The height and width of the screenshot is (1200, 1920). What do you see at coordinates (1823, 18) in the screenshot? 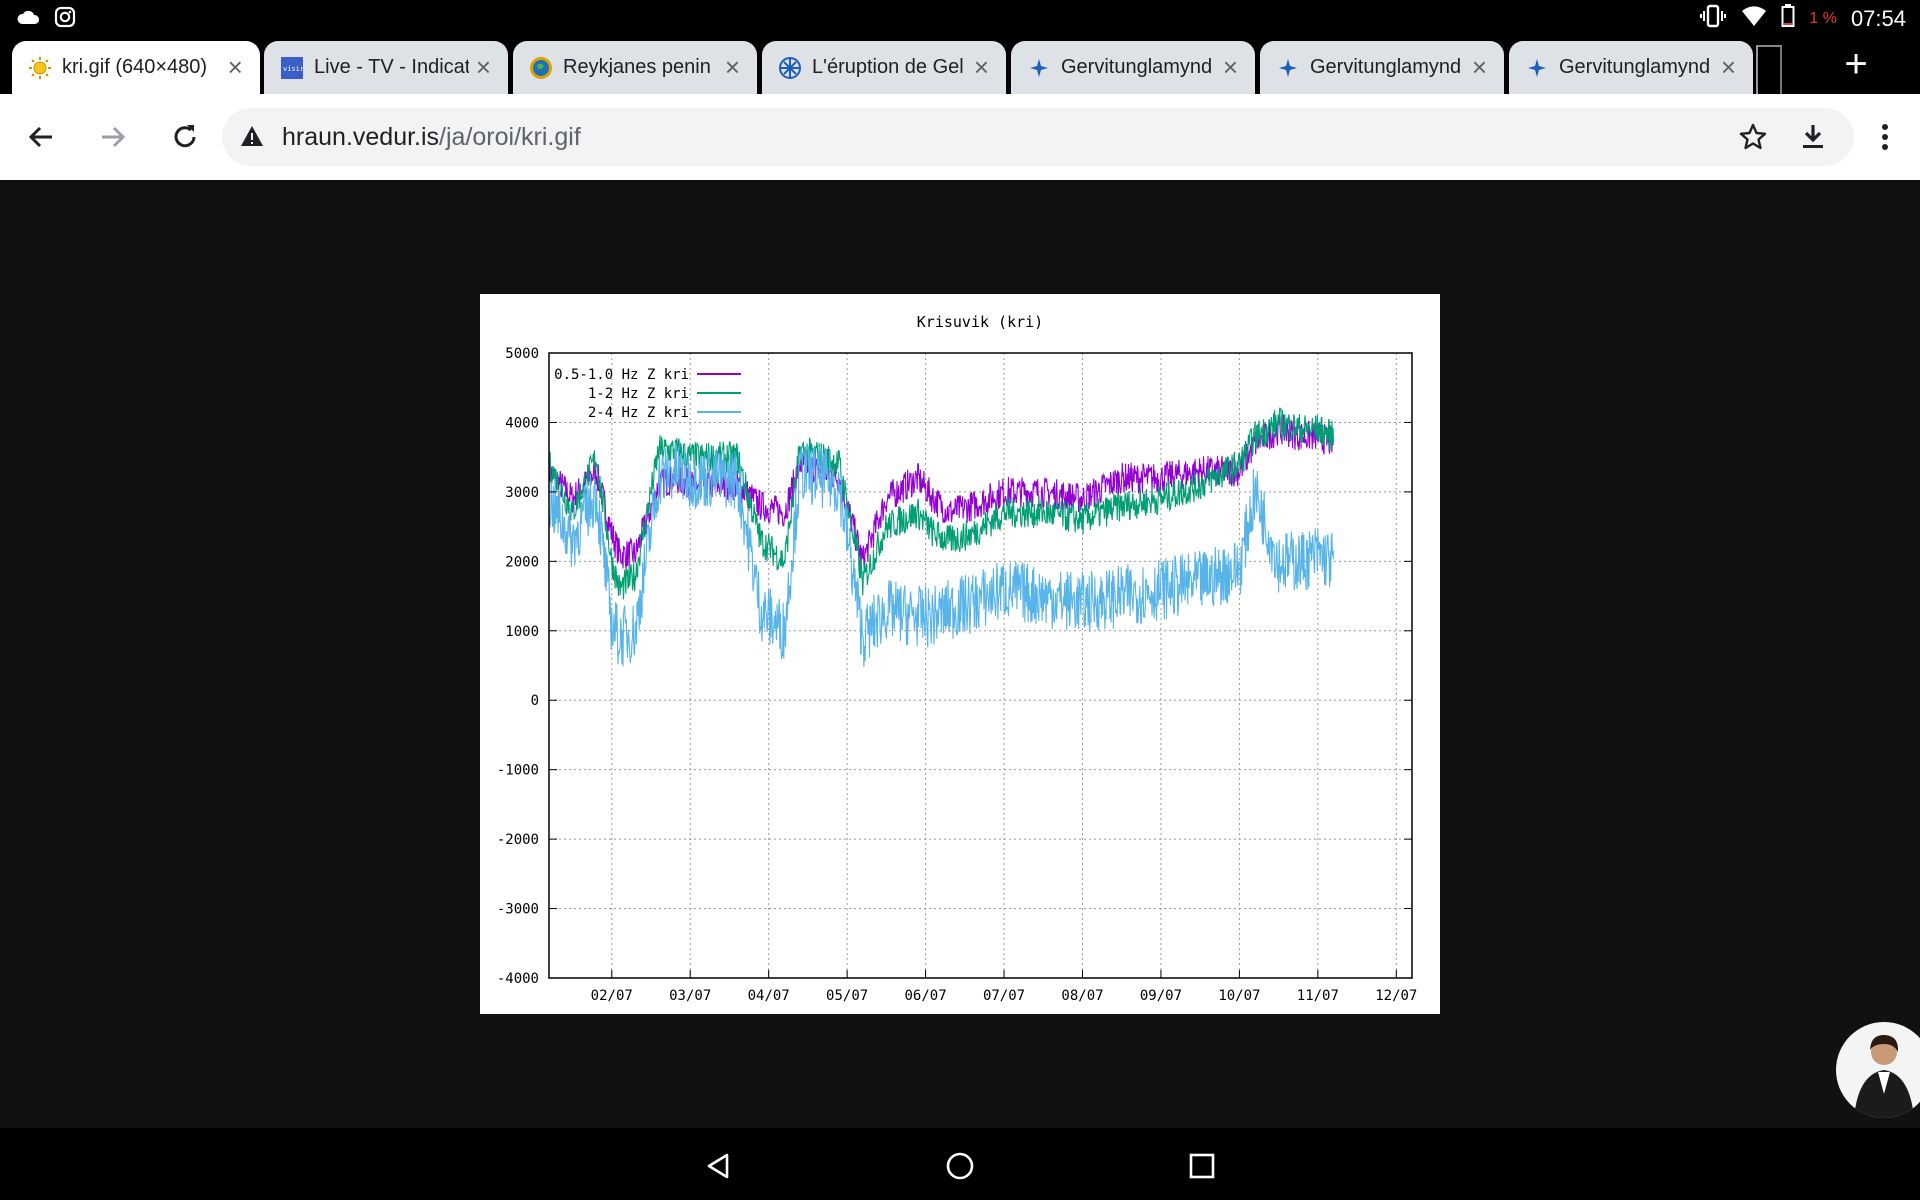
I see `battery-percent: 1 %` at bounding box center [1823, 18].